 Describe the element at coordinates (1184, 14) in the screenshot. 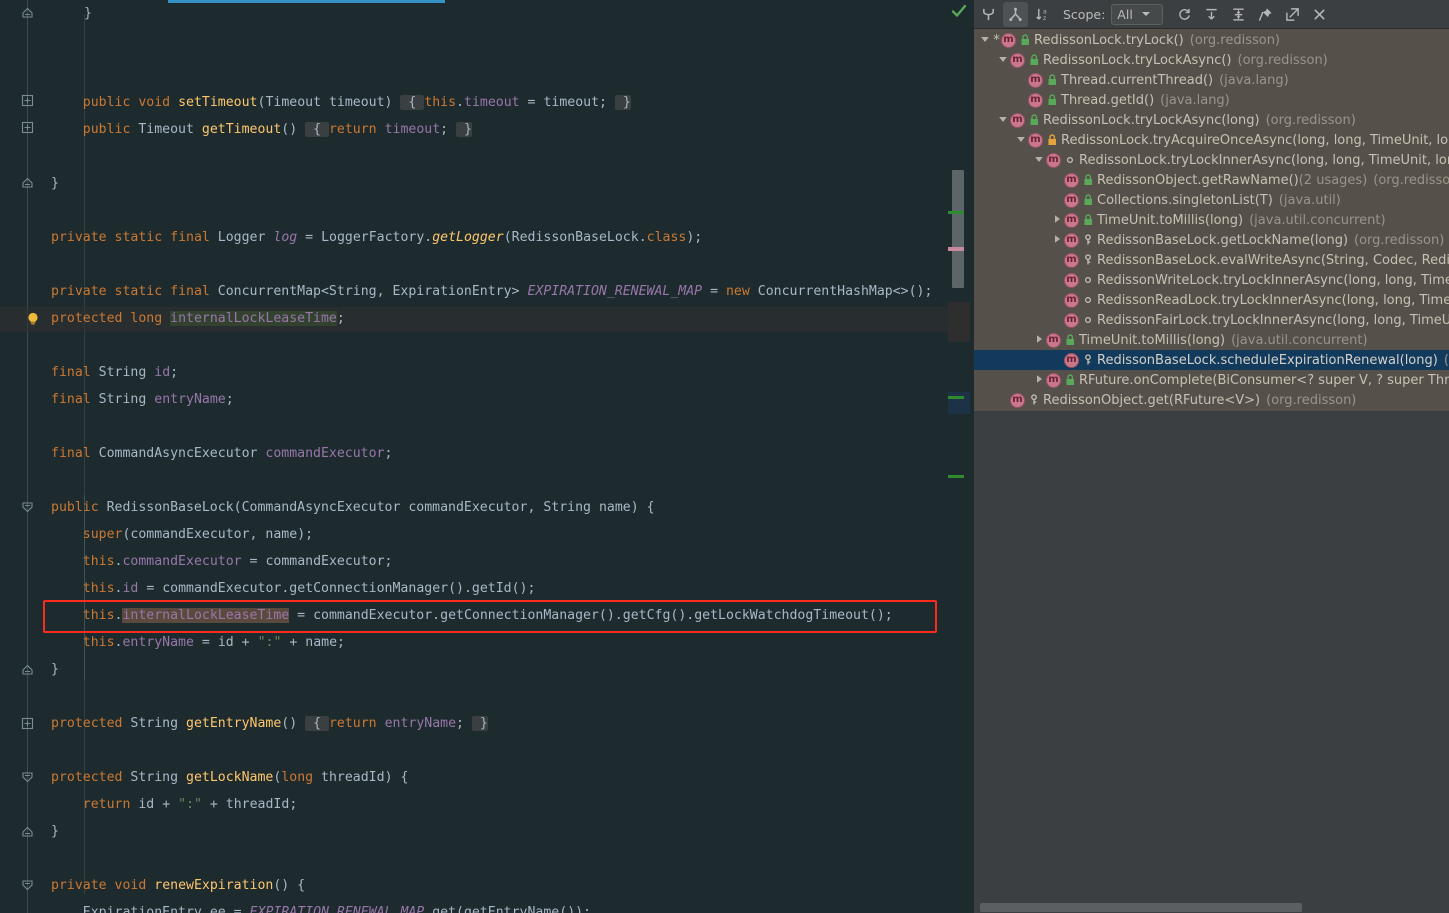

I see `refresh-icon` at that location.